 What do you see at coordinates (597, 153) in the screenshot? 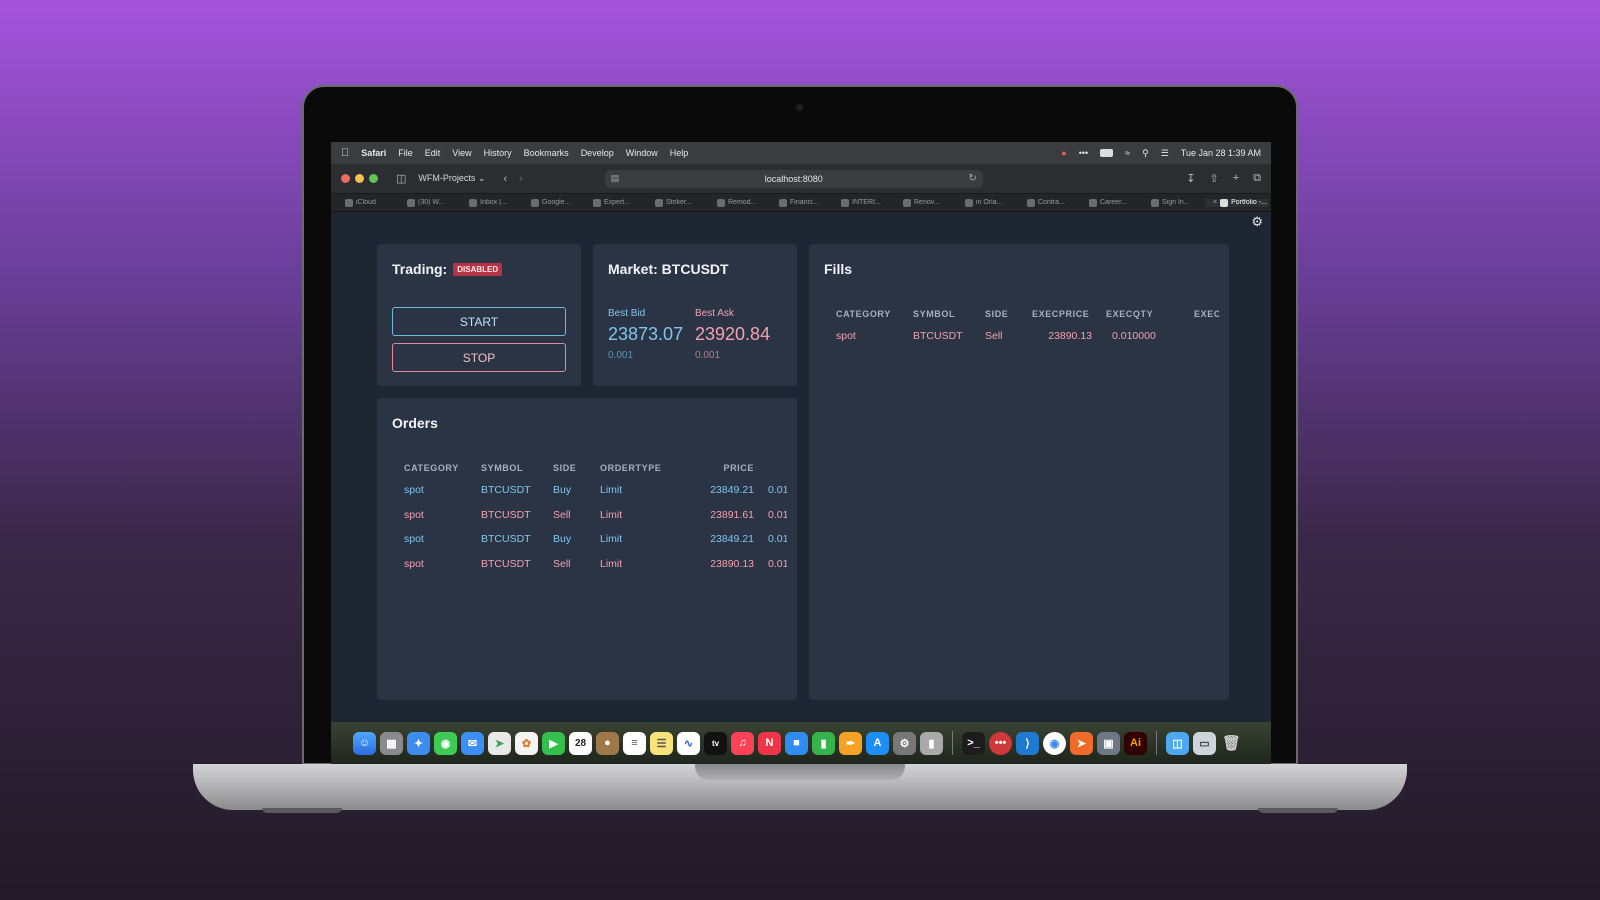
I see `menu-develop: Develop` at bounding box center [597, 153].